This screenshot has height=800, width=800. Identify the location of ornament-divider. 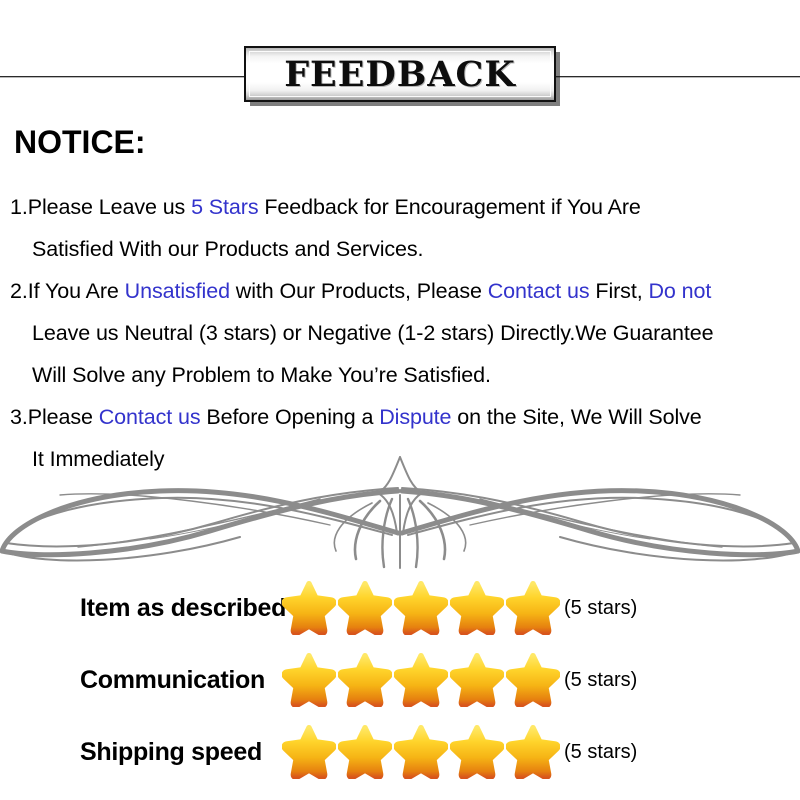
(400, 512).